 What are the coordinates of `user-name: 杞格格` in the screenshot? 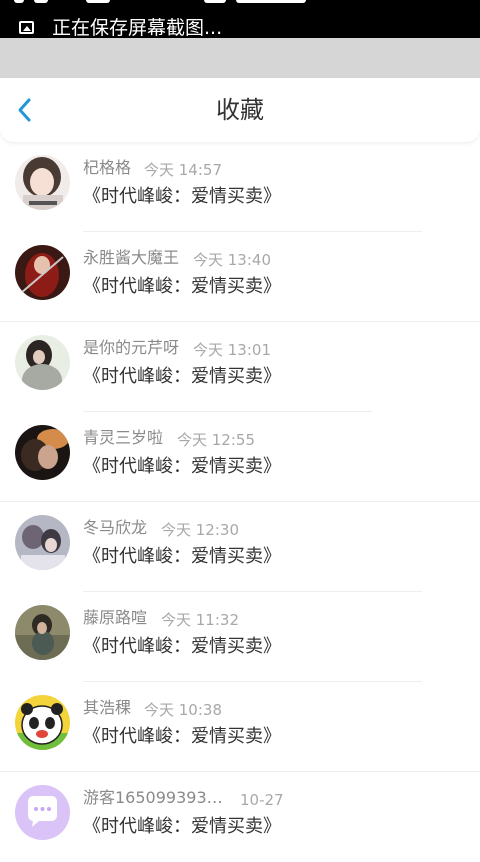 It's located at (107, 167).